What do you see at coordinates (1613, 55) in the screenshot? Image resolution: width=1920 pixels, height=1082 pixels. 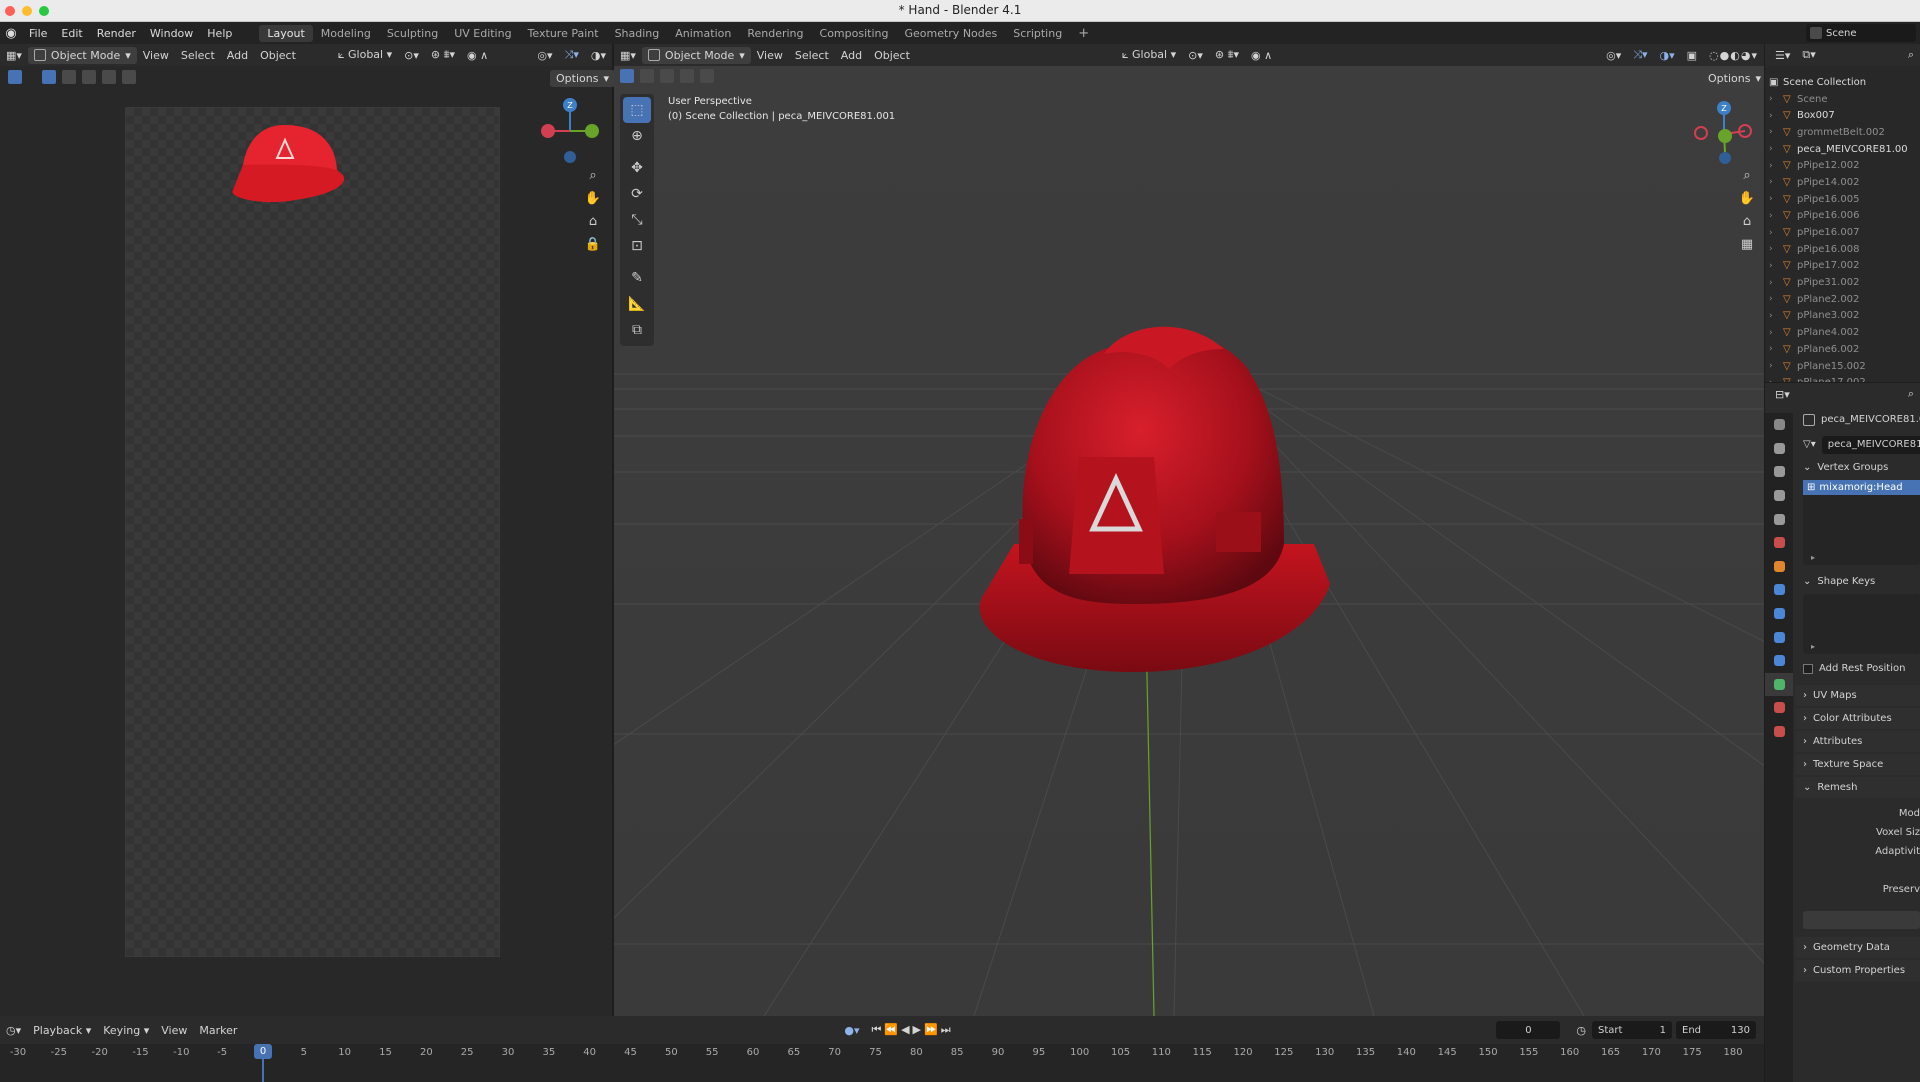 I see `viewport-visibility-icon: ◎▾` at bounding box center [1613, 55].